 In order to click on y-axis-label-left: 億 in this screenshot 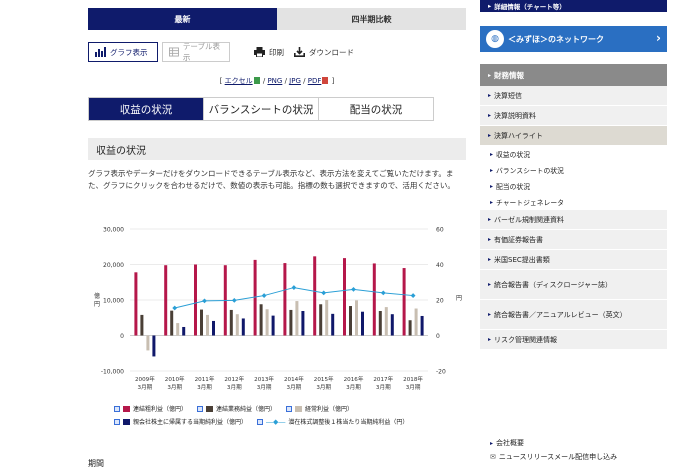, I will do `click(97, 296)`.